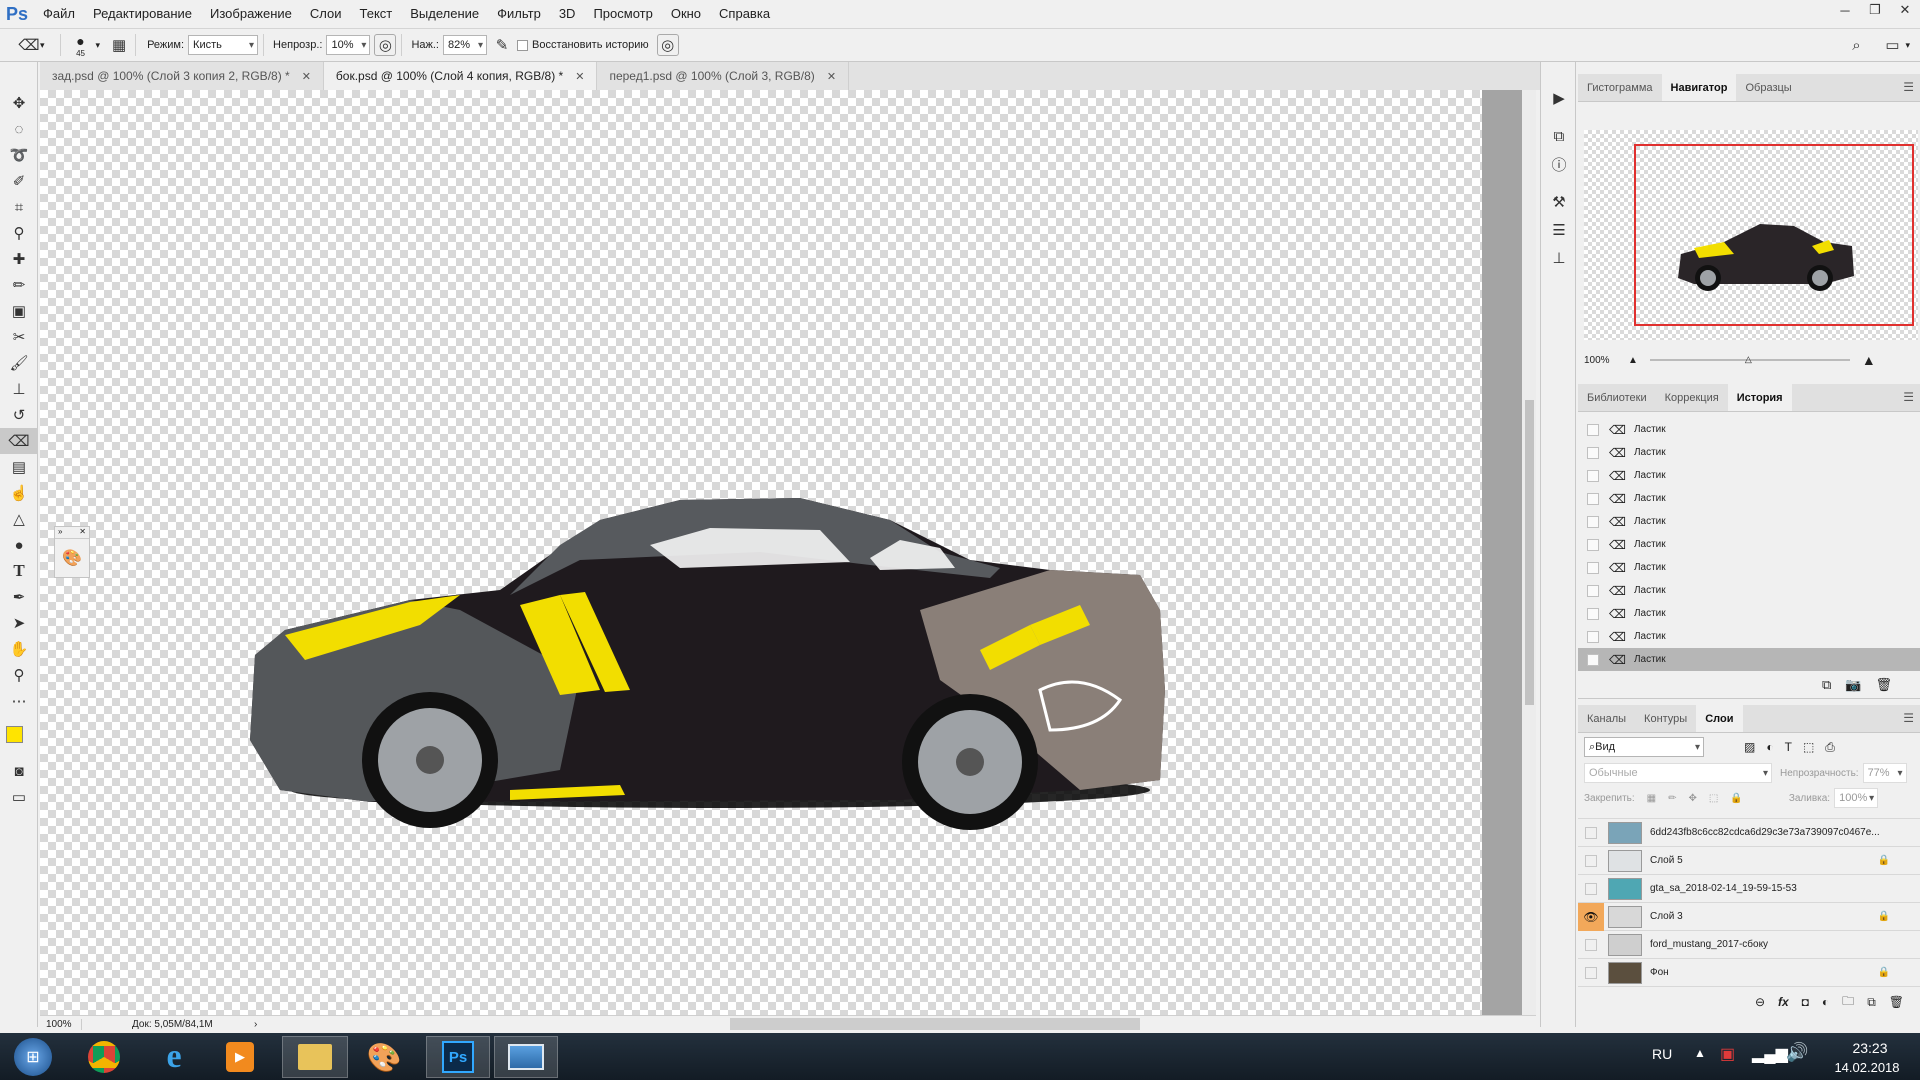  What do you see at coordinates (1749, 973) in the screenshot?
I see `layer-row: Фон 🔒` at bounding box center [1749, 973].